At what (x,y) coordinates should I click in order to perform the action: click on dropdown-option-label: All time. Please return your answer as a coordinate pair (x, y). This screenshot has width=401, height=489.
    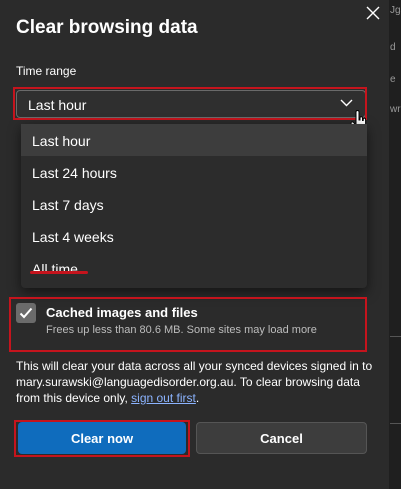
    Looking at the image, I should click on (55, 269).